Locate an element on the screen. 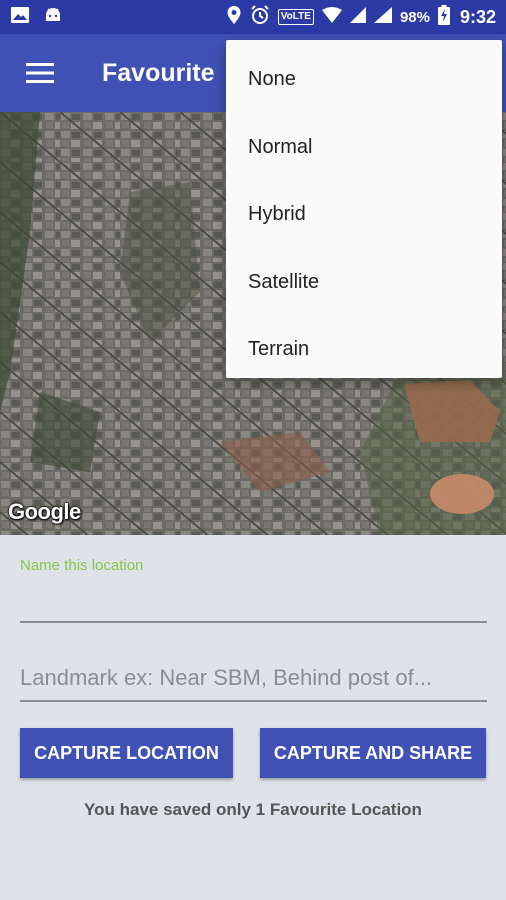 The image size is (506, 900). battery-charging-icon is located at coordinates (443, 17).